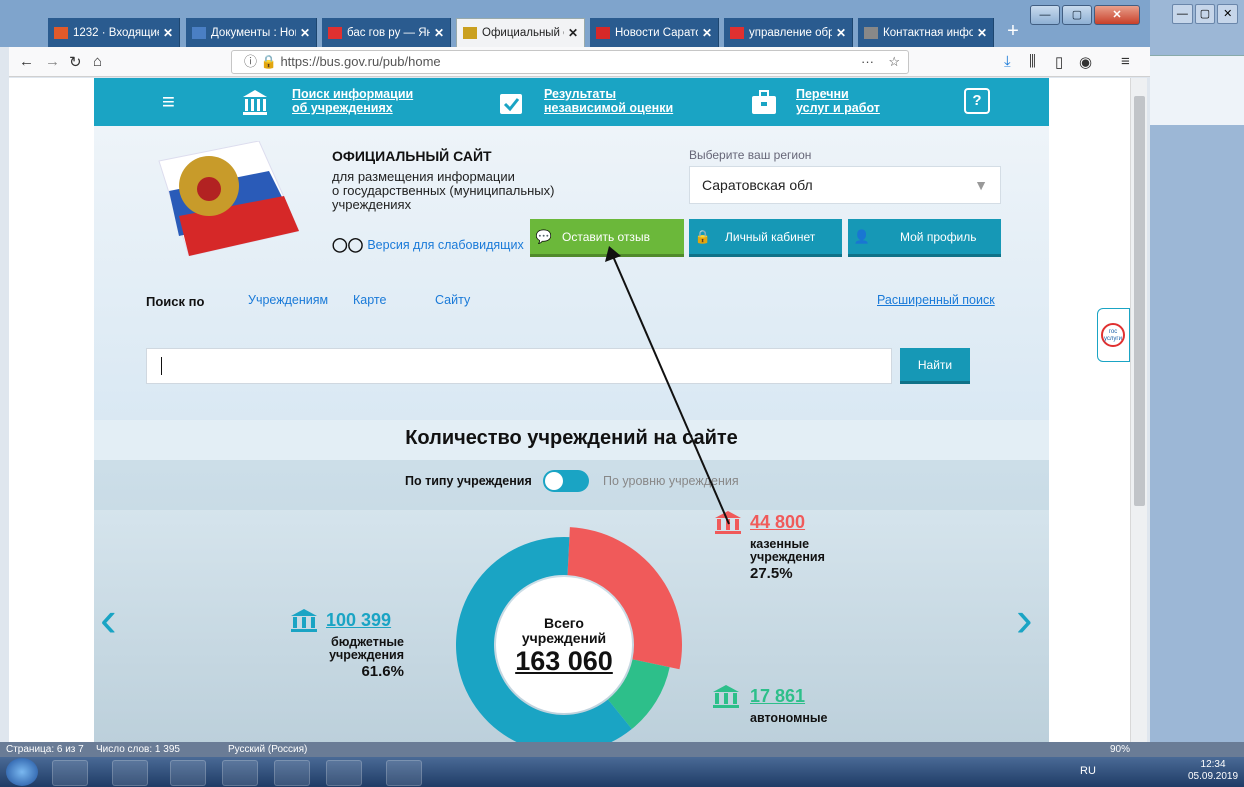  Describe the element at coordinates (70, 773) in the screenshot. I see `ie-icon` at that location.